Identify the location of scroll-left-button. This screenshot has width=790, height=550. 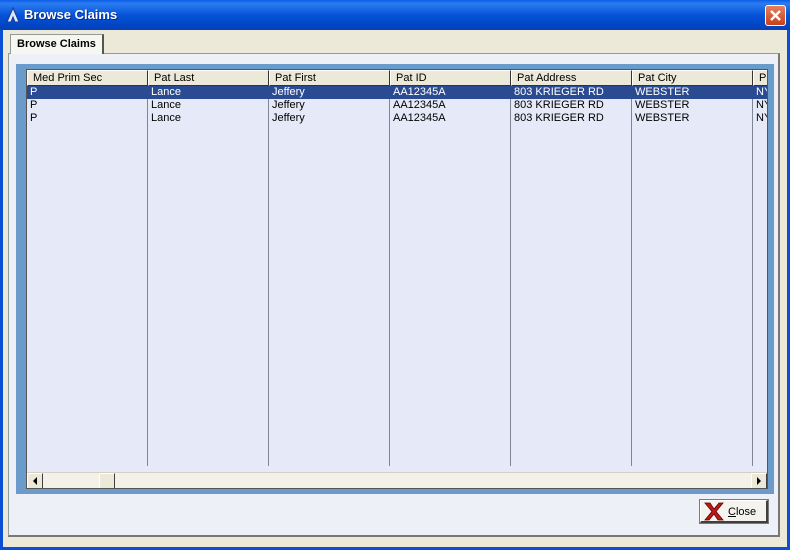
(35, 480).